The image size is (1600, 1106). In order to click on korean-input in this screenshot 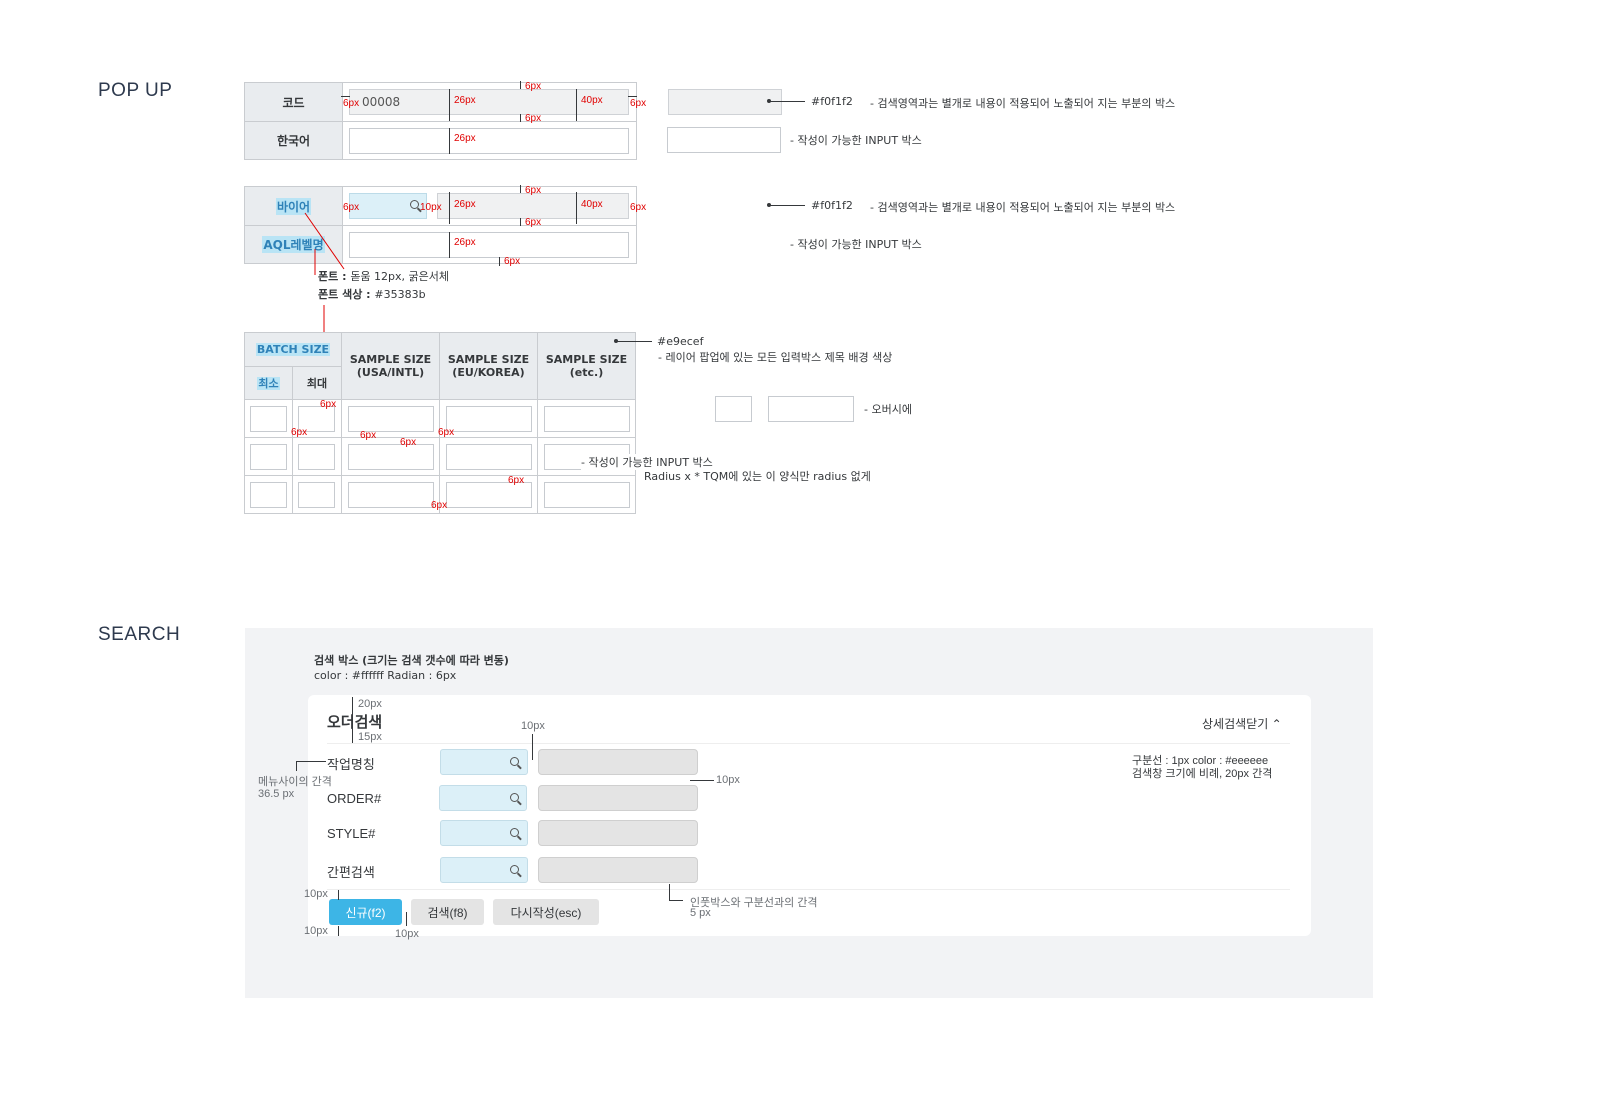, I will do `click(489, 141)`.